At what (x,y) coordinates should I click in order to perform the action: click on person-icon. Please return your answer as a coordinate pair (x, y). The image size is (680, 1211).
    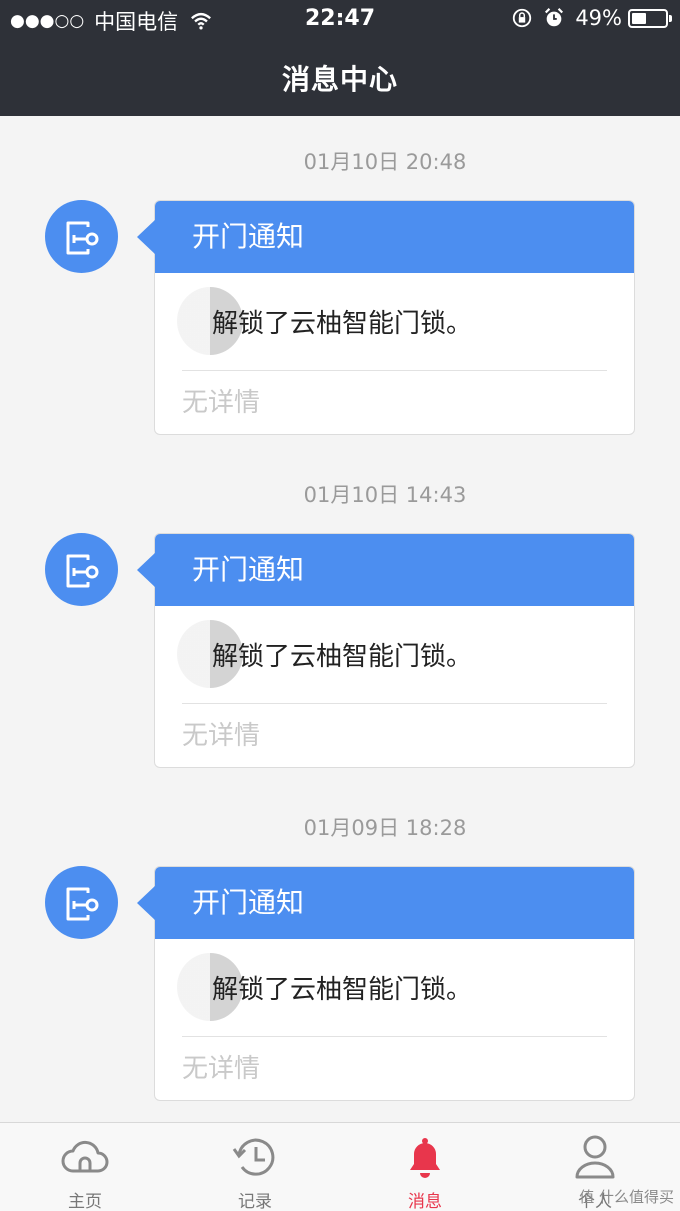
    Looking at the image, I should click on (595, 1157).